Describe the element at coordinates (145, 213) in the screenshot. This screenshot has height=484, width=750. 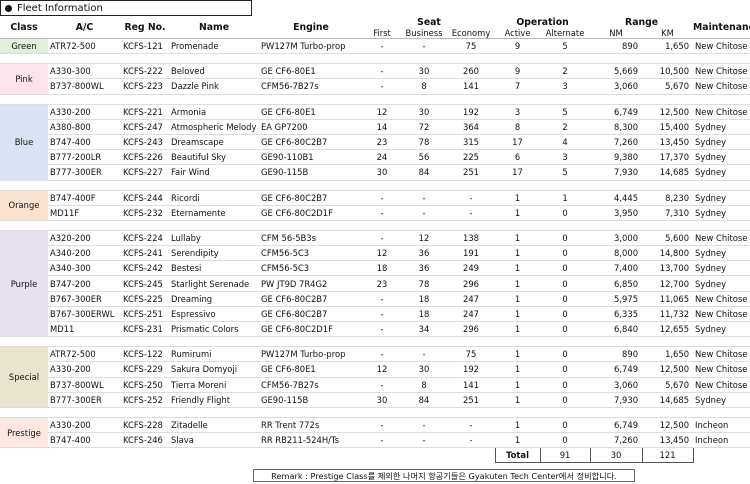
I see `table-cell: KCFS-232` at that location.